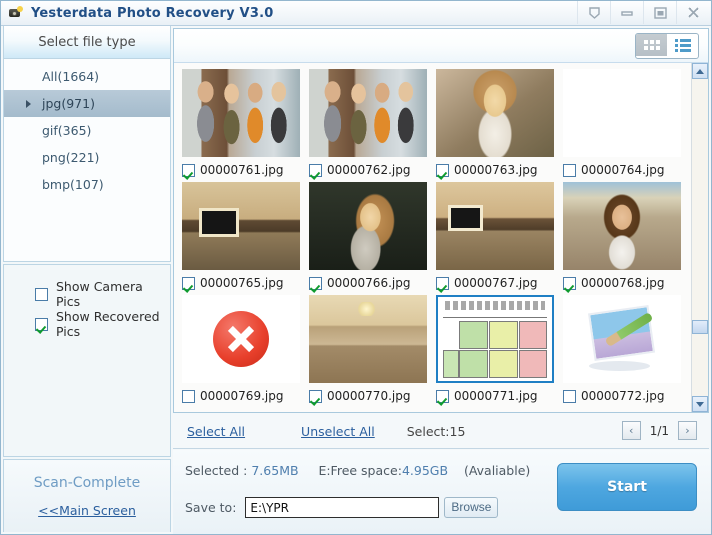  I want to click on file-type-label: All(1664), so click(71, 76).